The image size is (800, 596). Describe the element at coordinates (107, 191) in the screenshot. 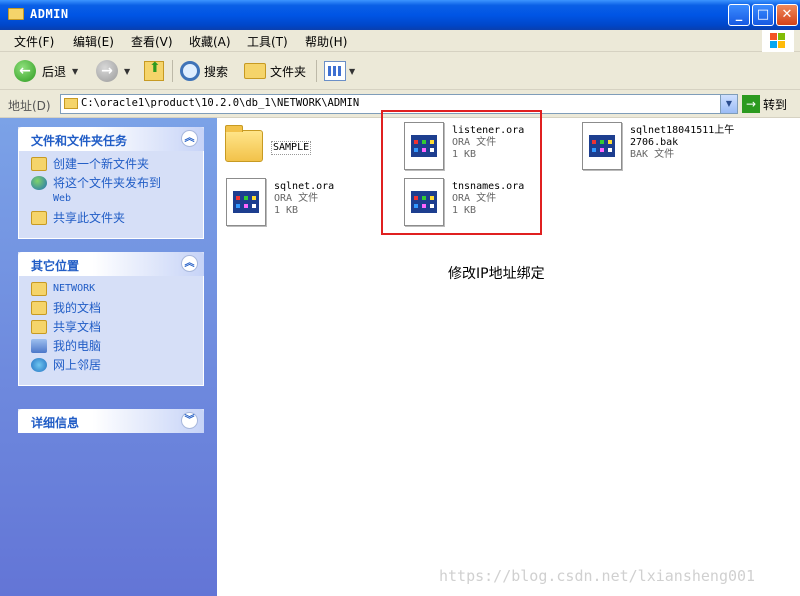

I see `publish-web-text: 将这个文件夹发布到 Web` at that location.